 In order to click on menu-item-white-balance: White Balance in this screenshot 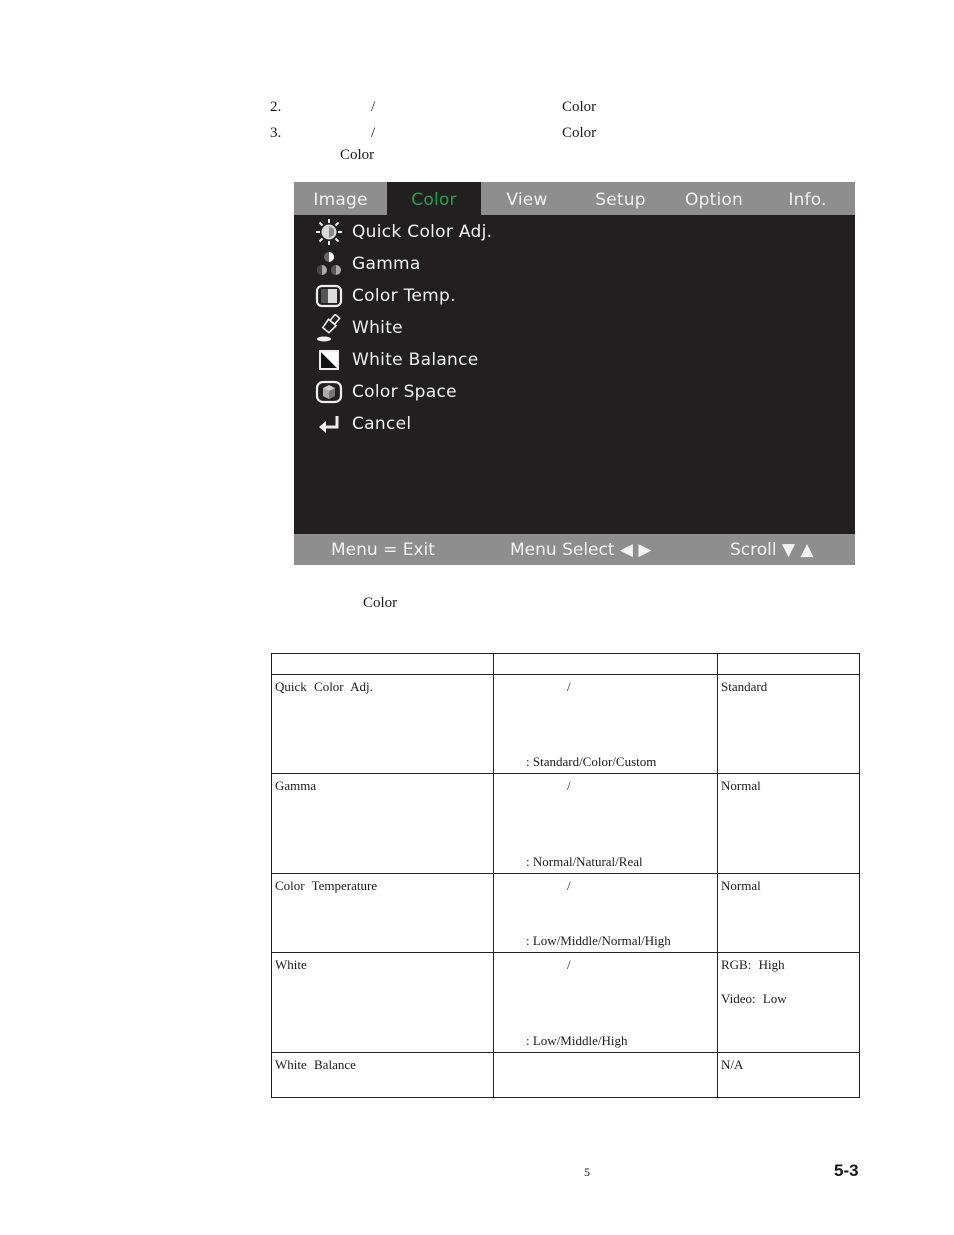, I will do `click(396, 360)`.